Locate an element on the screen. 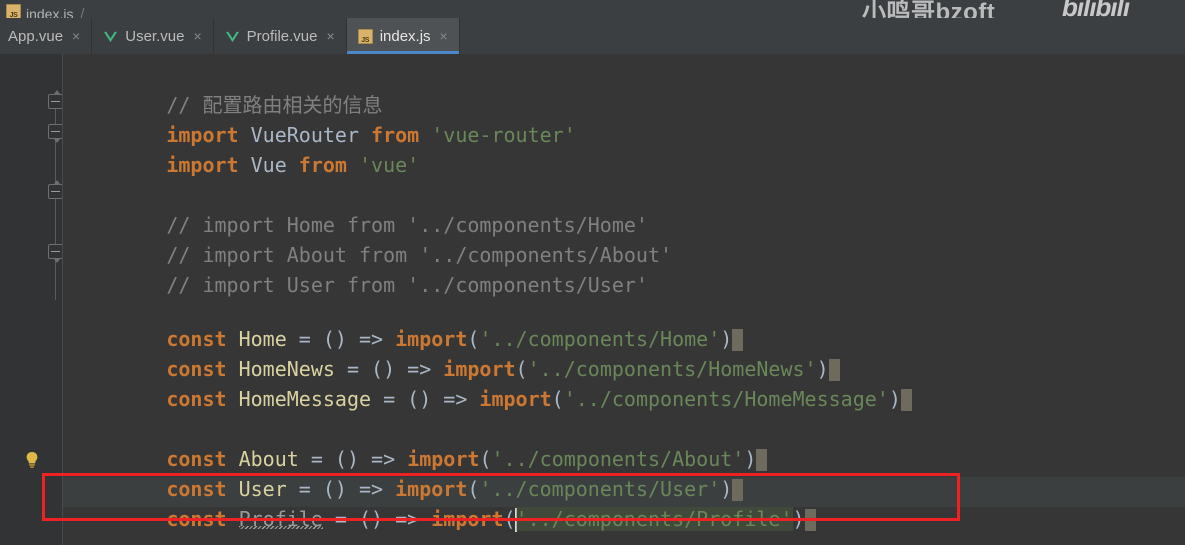 This screenshot has height=545, width=1185. tab-profile-vue: Profile.vue × is located at coordinates (280, 36).